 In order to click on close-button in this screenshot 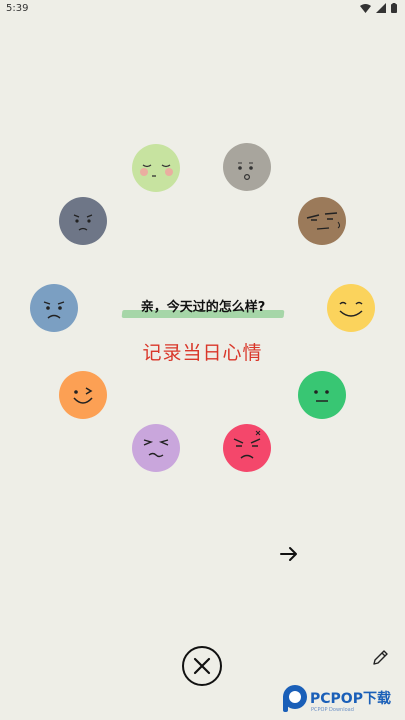, I will do `click(202, 666)`.